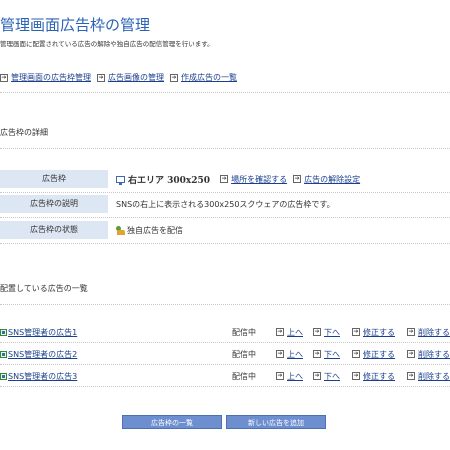 The image size is (450, 450). I want to click on top-nav: ➔ 管理画面の広告枠管理 ➔ 広告画像の管理 ➔ 作成広告の一覧, so click(118, 77).